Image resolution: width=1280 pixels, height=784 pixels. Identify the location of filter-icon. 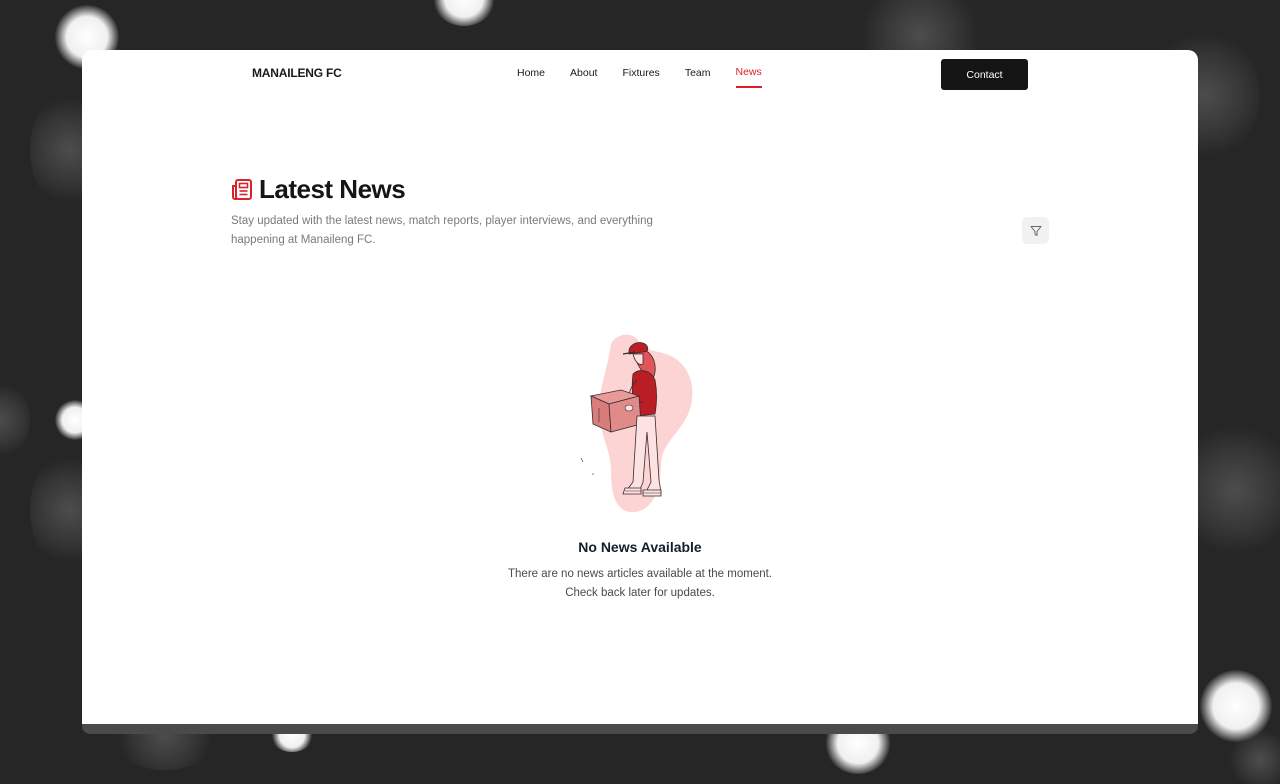
(1035, 230).